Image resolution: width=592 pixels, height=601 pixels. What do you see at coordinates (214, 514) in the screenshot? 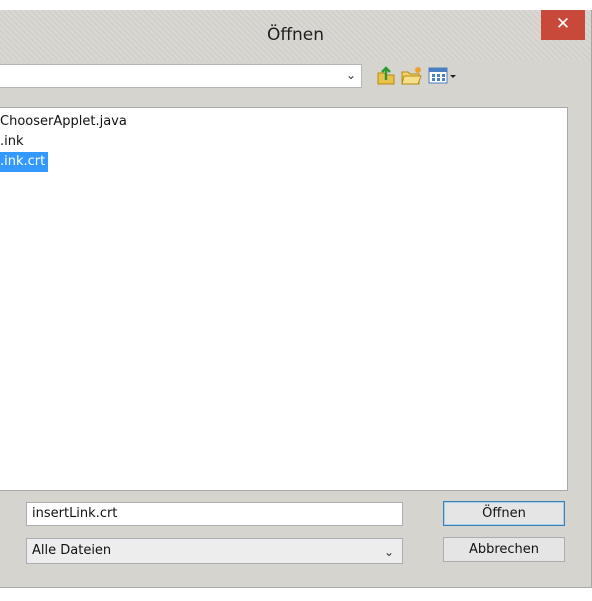
I see `filename-input: insertLink.crt` at bounding box center [214, 514].